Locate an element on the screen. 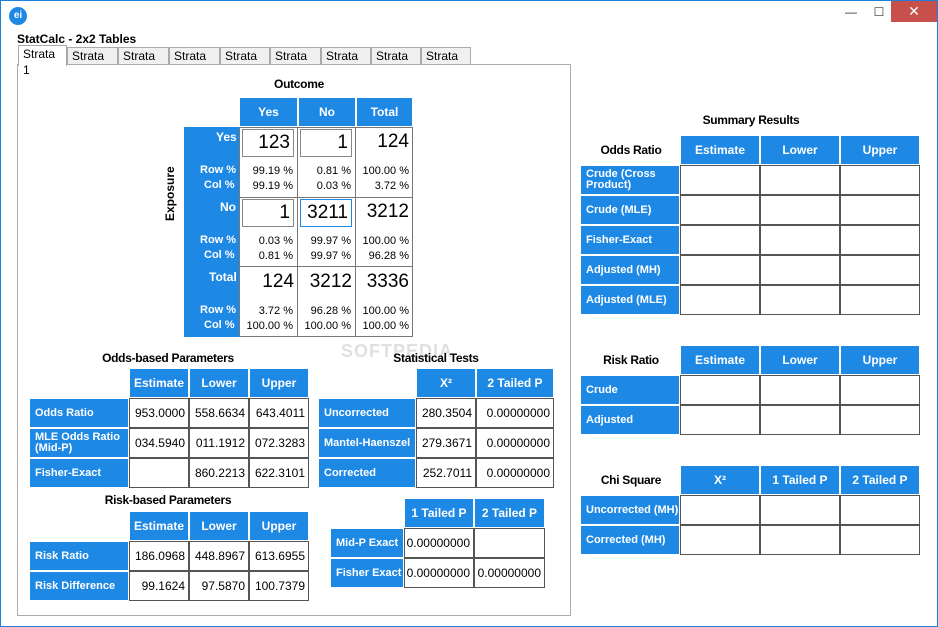  stat-value: 252.7011 is located at coordinates (446, 473).